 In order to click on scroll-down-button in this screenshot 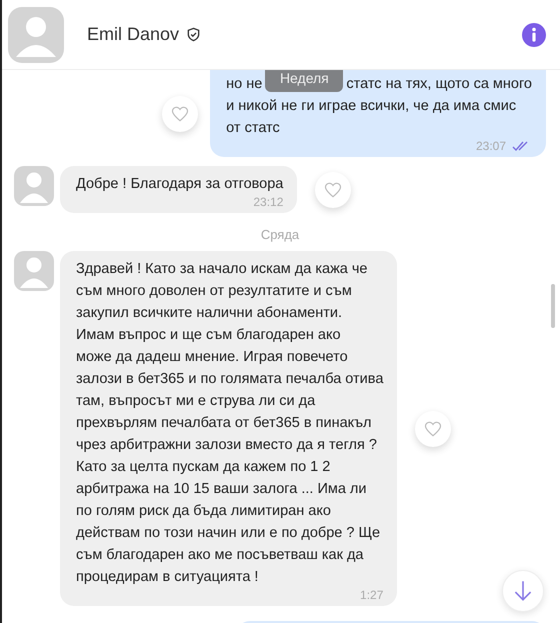, I will do `click(523, 591)`.